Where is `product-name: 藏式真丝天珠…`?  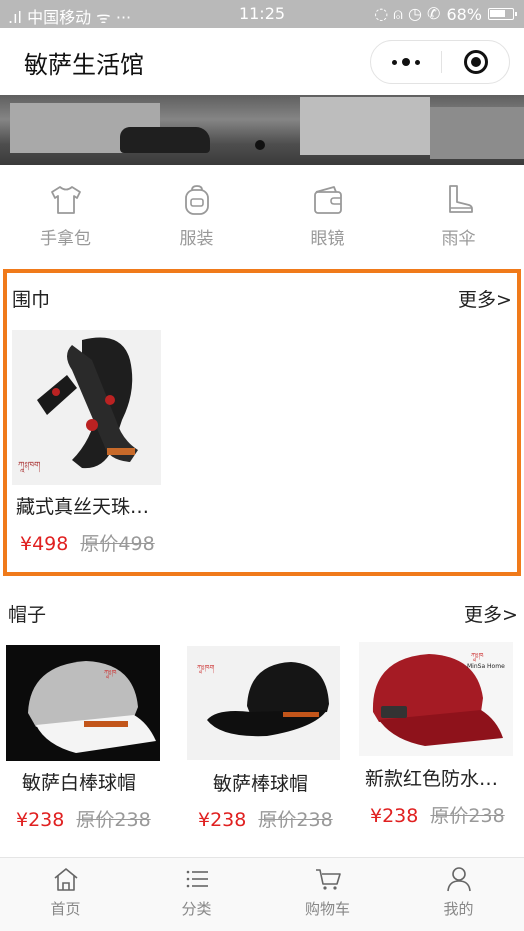
product-name: 藏式真丝天珠… is located at coordinates (82, 505).